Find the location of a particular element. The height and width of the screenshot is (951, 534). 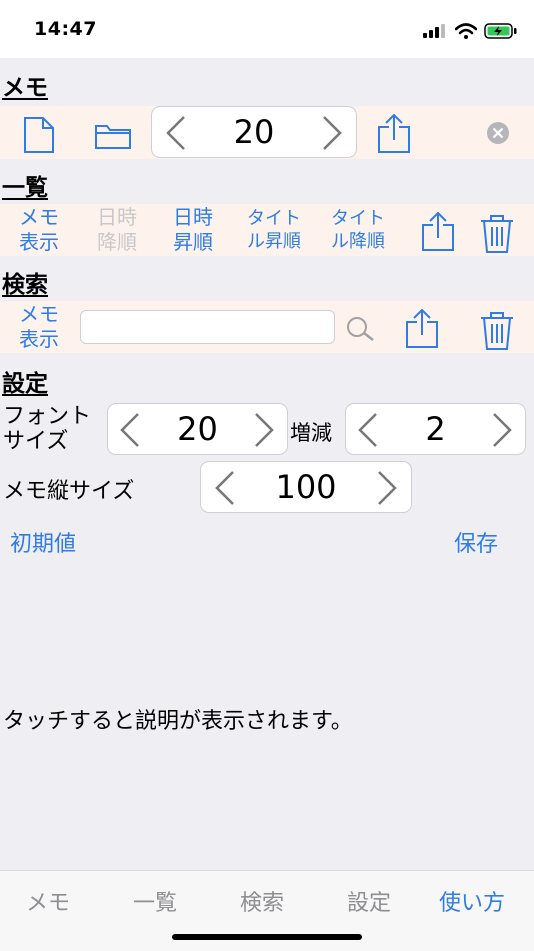

clear-icon is located at coordinates (498, 133).